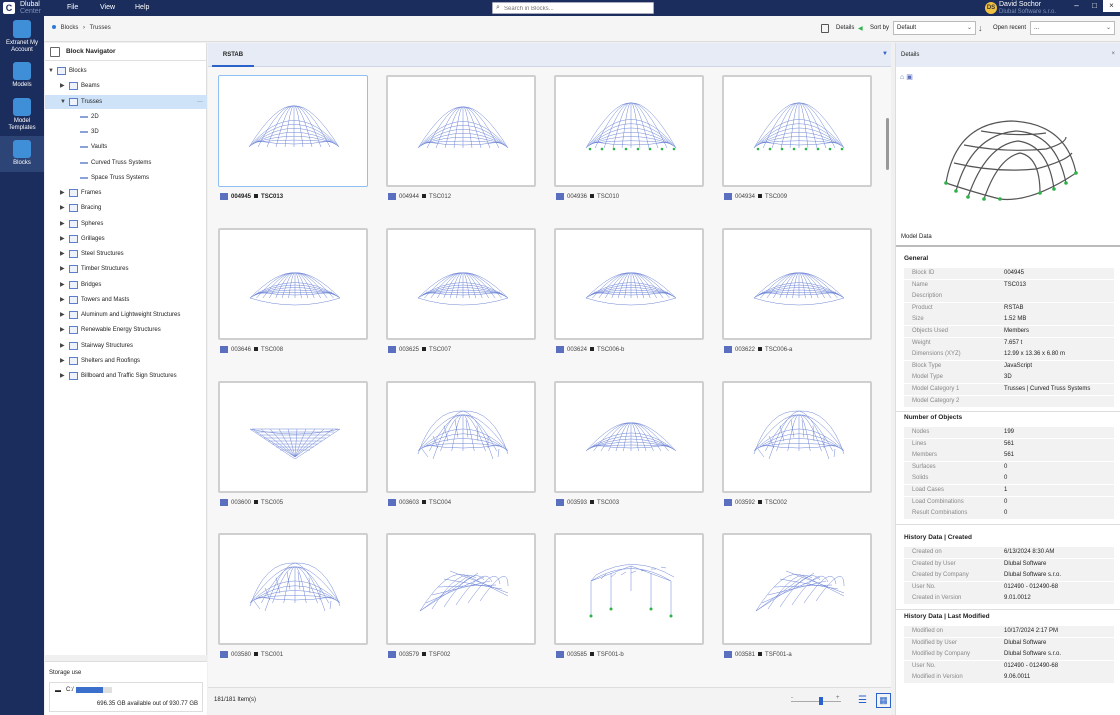 The image size is (1120, 715). Describe the element at coordinates (126, 178) in the screenshot. I see `tree-item: Space Truss Systems` at that location.